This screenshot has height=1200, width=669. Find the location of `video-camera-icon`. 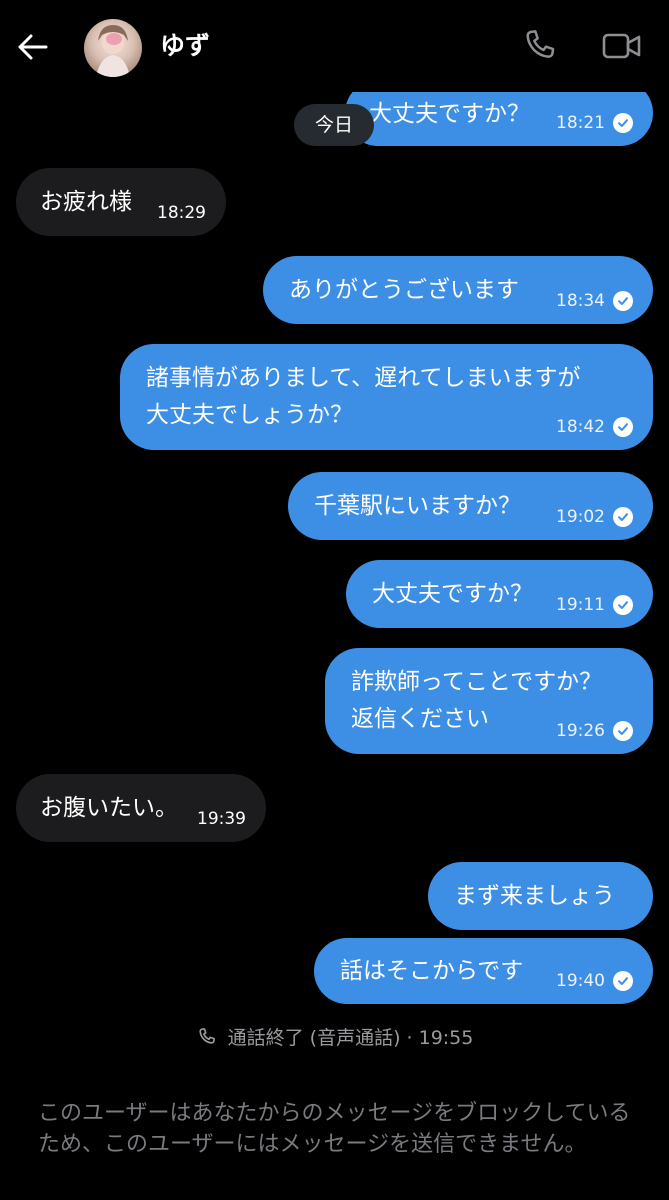

video-camera-icon is located at coordinates (622, 46).